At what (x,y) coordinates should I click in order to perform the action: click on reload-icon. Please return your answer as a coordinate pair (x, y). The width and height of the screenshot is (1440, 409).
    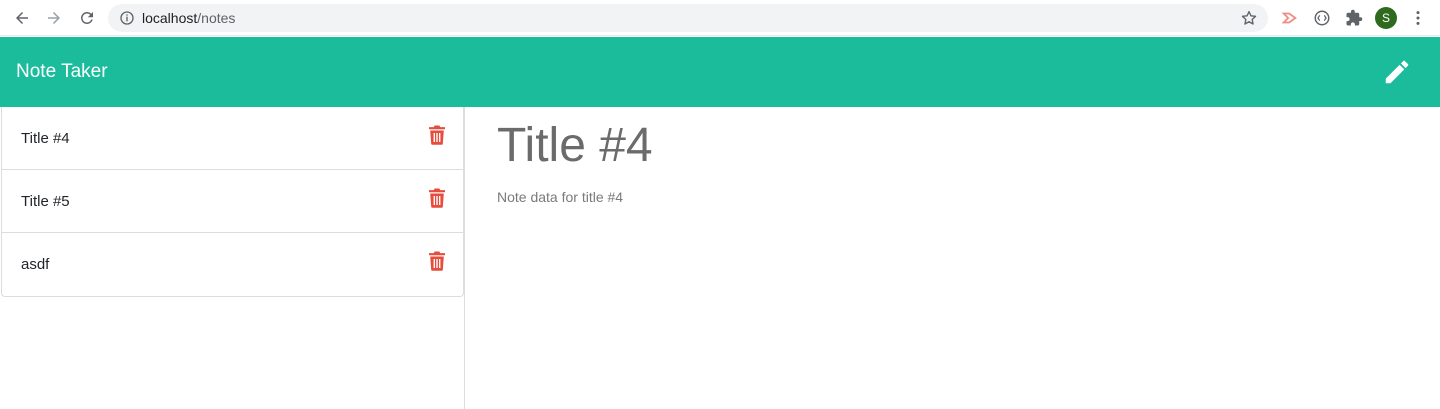
    Looking at the image, I should click on (87, 18).